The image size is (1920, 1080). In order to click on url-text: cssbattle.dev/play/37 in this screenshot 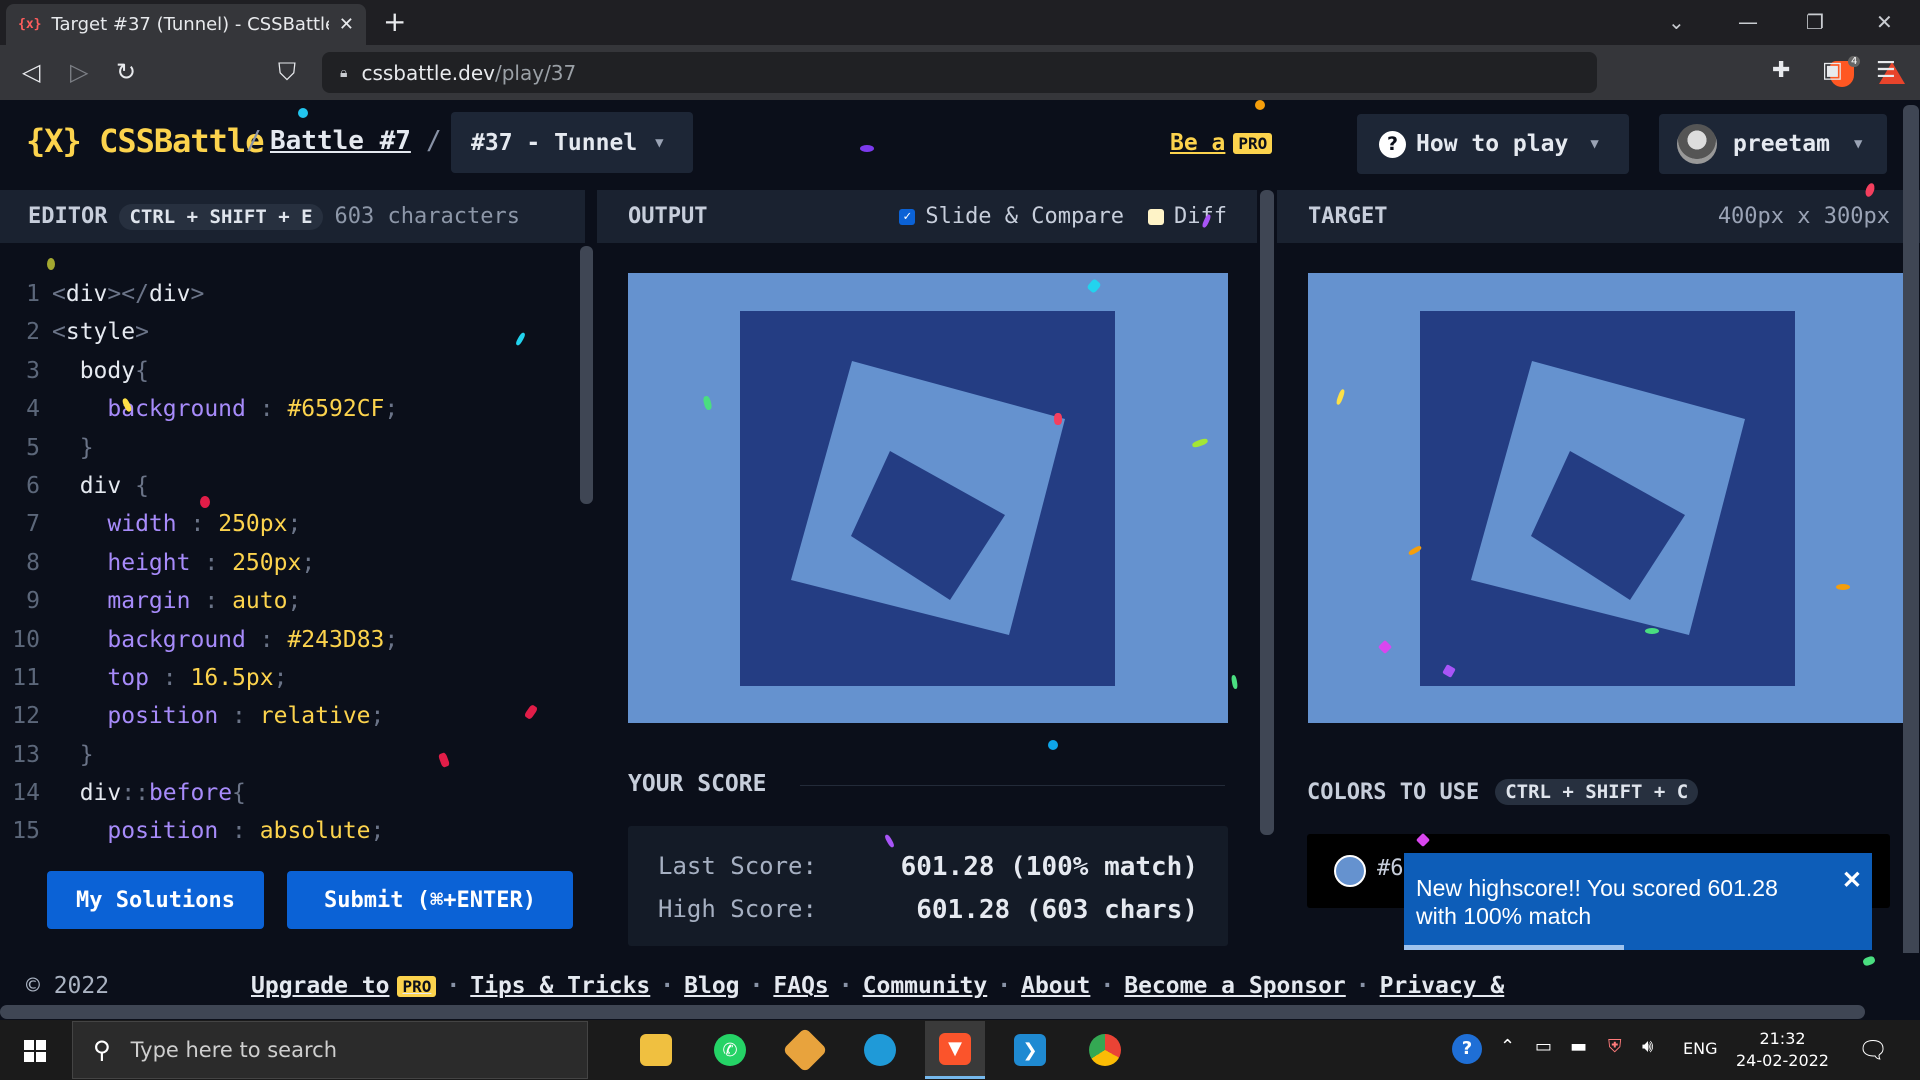, I will do `click(469, 72)`.